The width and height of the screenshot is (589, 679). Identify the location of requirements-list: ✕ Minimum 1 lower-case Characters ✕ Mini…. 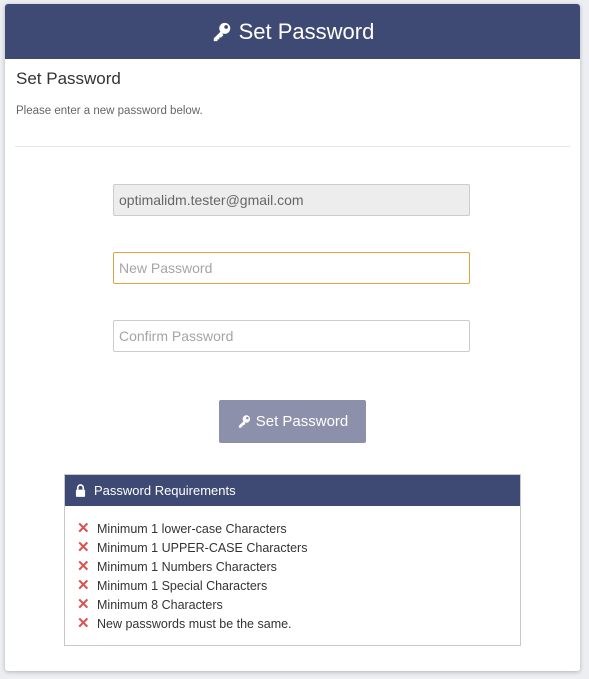
(292, 569).